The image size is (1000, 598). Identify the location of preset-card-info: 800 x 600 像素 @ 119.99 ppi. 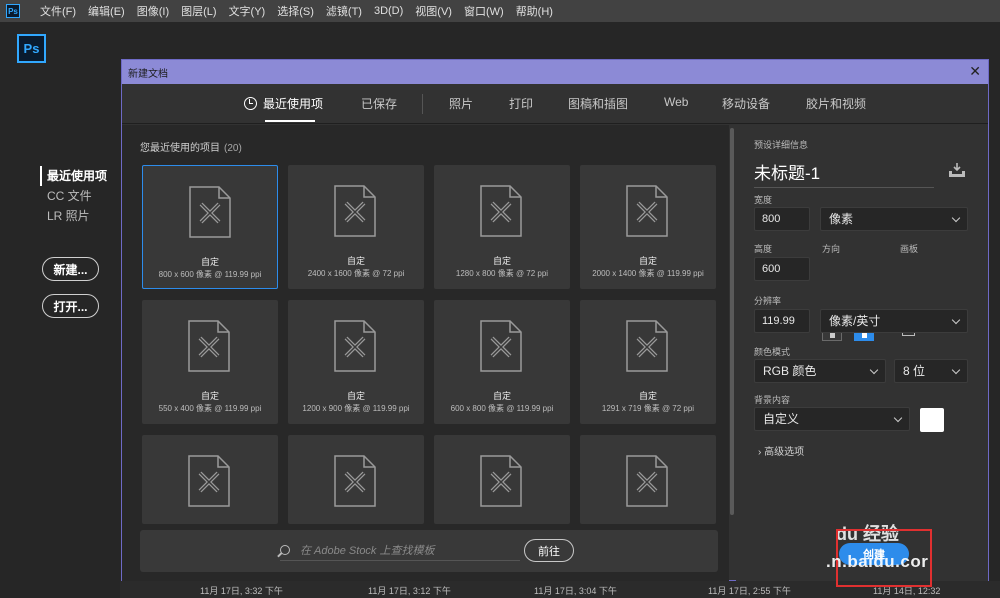
(210, 274).